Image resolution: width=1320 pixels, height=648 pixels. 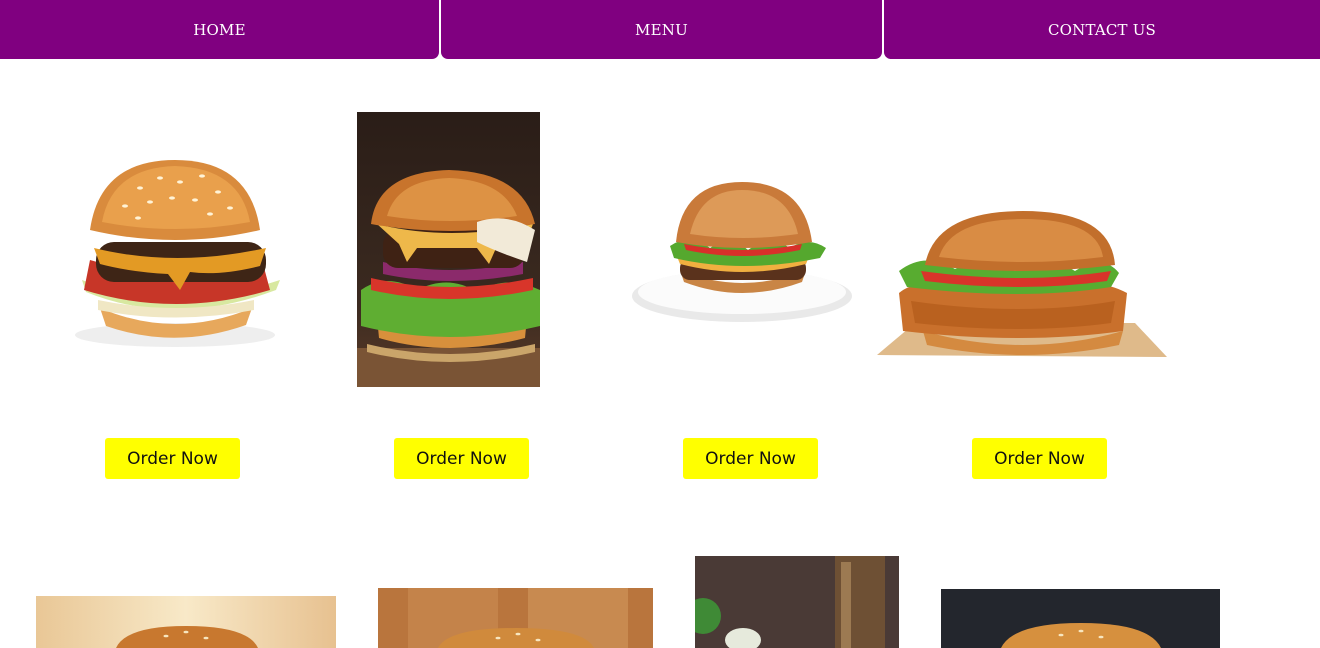 I want to click on product-image-burger-wooden, so click(x=515, y=618).